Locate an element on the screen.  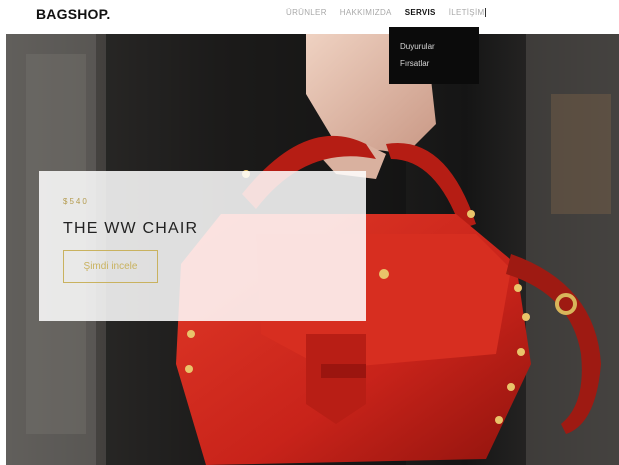
main-nav: ÜRÜNLER HAKKIMIZDA SERVIS İLETİŞİM is located at coordinates (386, 13).